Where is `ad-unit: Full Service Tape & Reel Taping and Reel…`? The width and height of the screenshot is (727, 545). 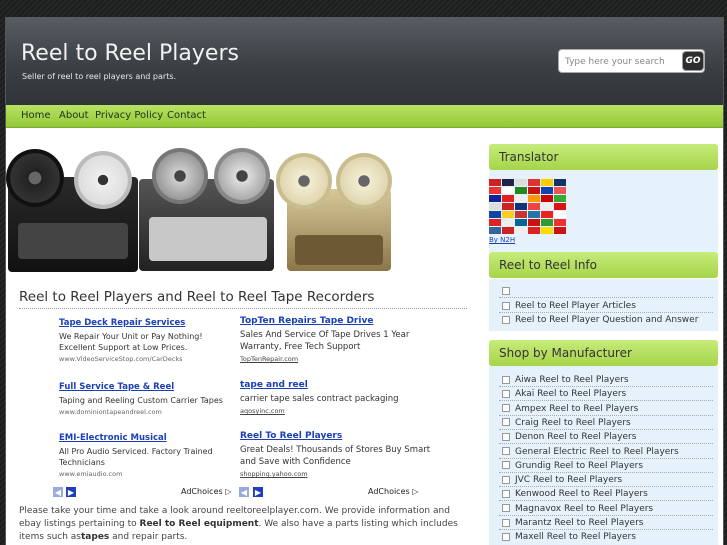
ad-unit: Full Service Tape & Reel Taping and Reel… is located at coordinates (146, 399).